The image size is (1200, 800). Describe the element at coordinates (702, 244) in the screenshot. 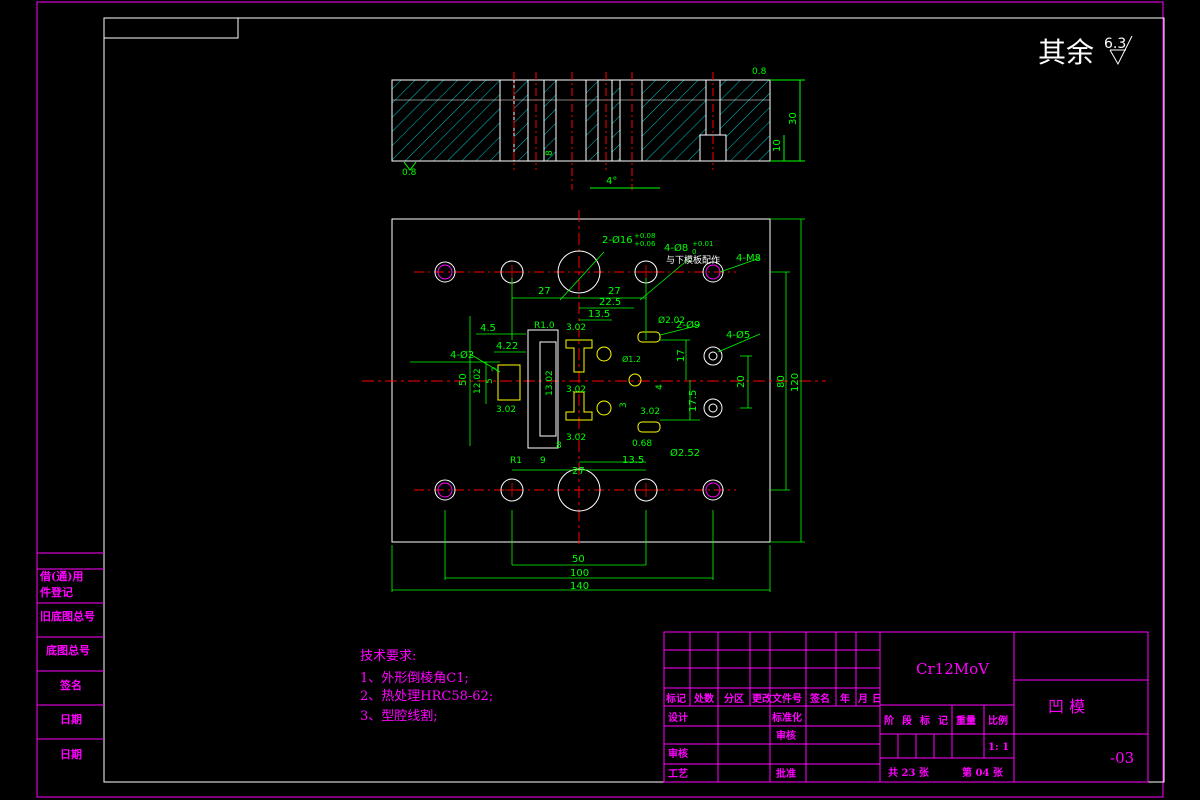

I see `callout-pin-tol-upper: +0.01` at that location.